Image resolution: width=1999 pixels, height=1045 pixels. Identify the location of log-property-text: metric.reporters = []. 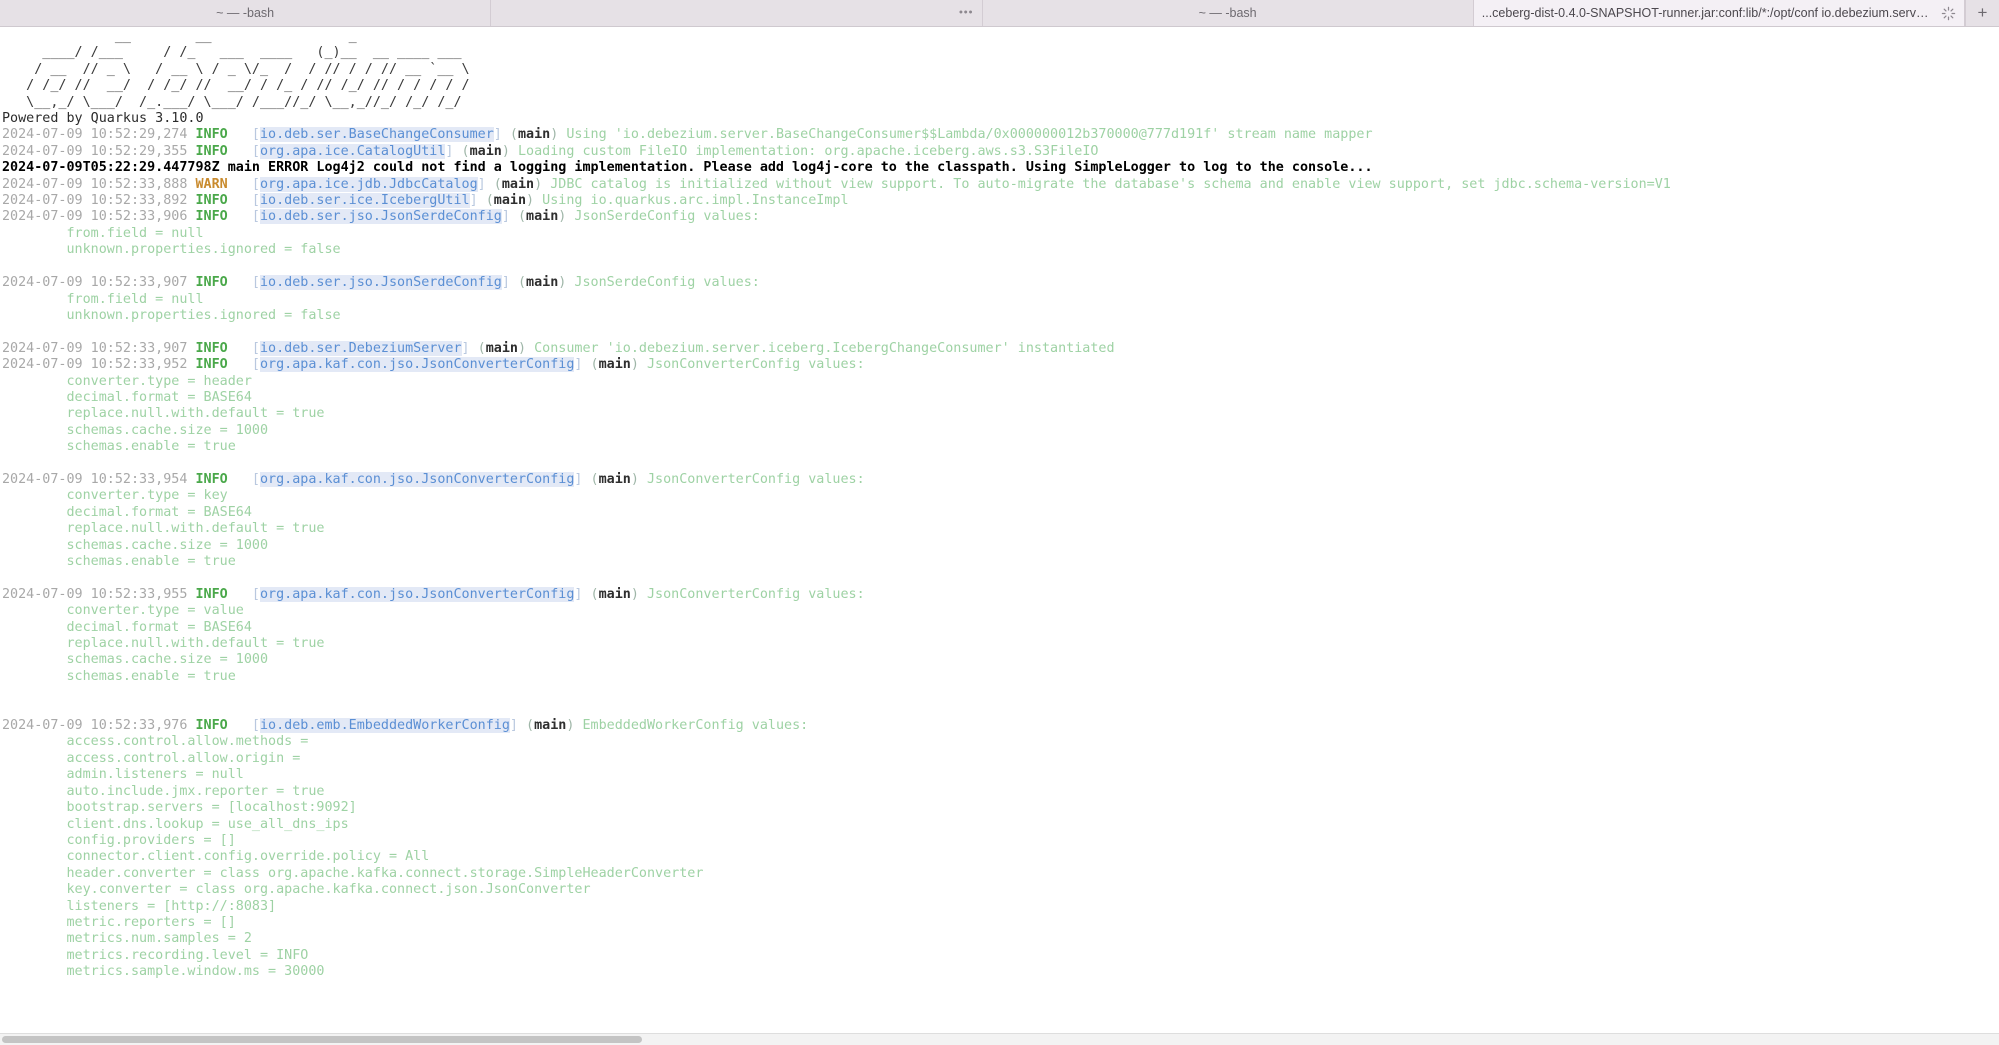
(119, 922).